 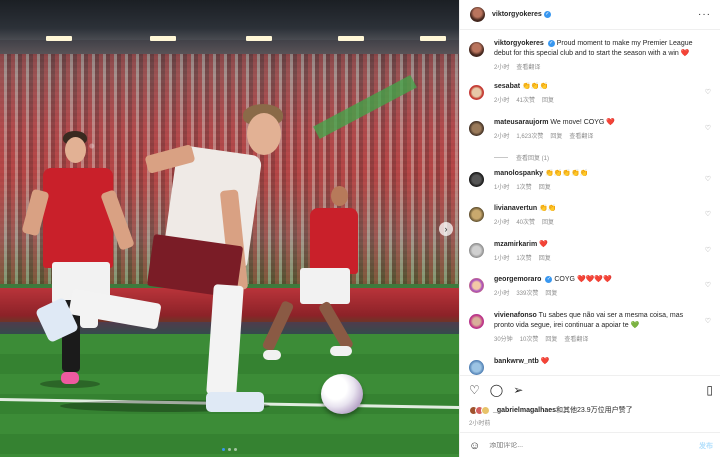 What do you see at coordinates (521, 122) in the screenshot?
I see `commenter-username: mateusaraujorm` at bounding box center [521, 122].